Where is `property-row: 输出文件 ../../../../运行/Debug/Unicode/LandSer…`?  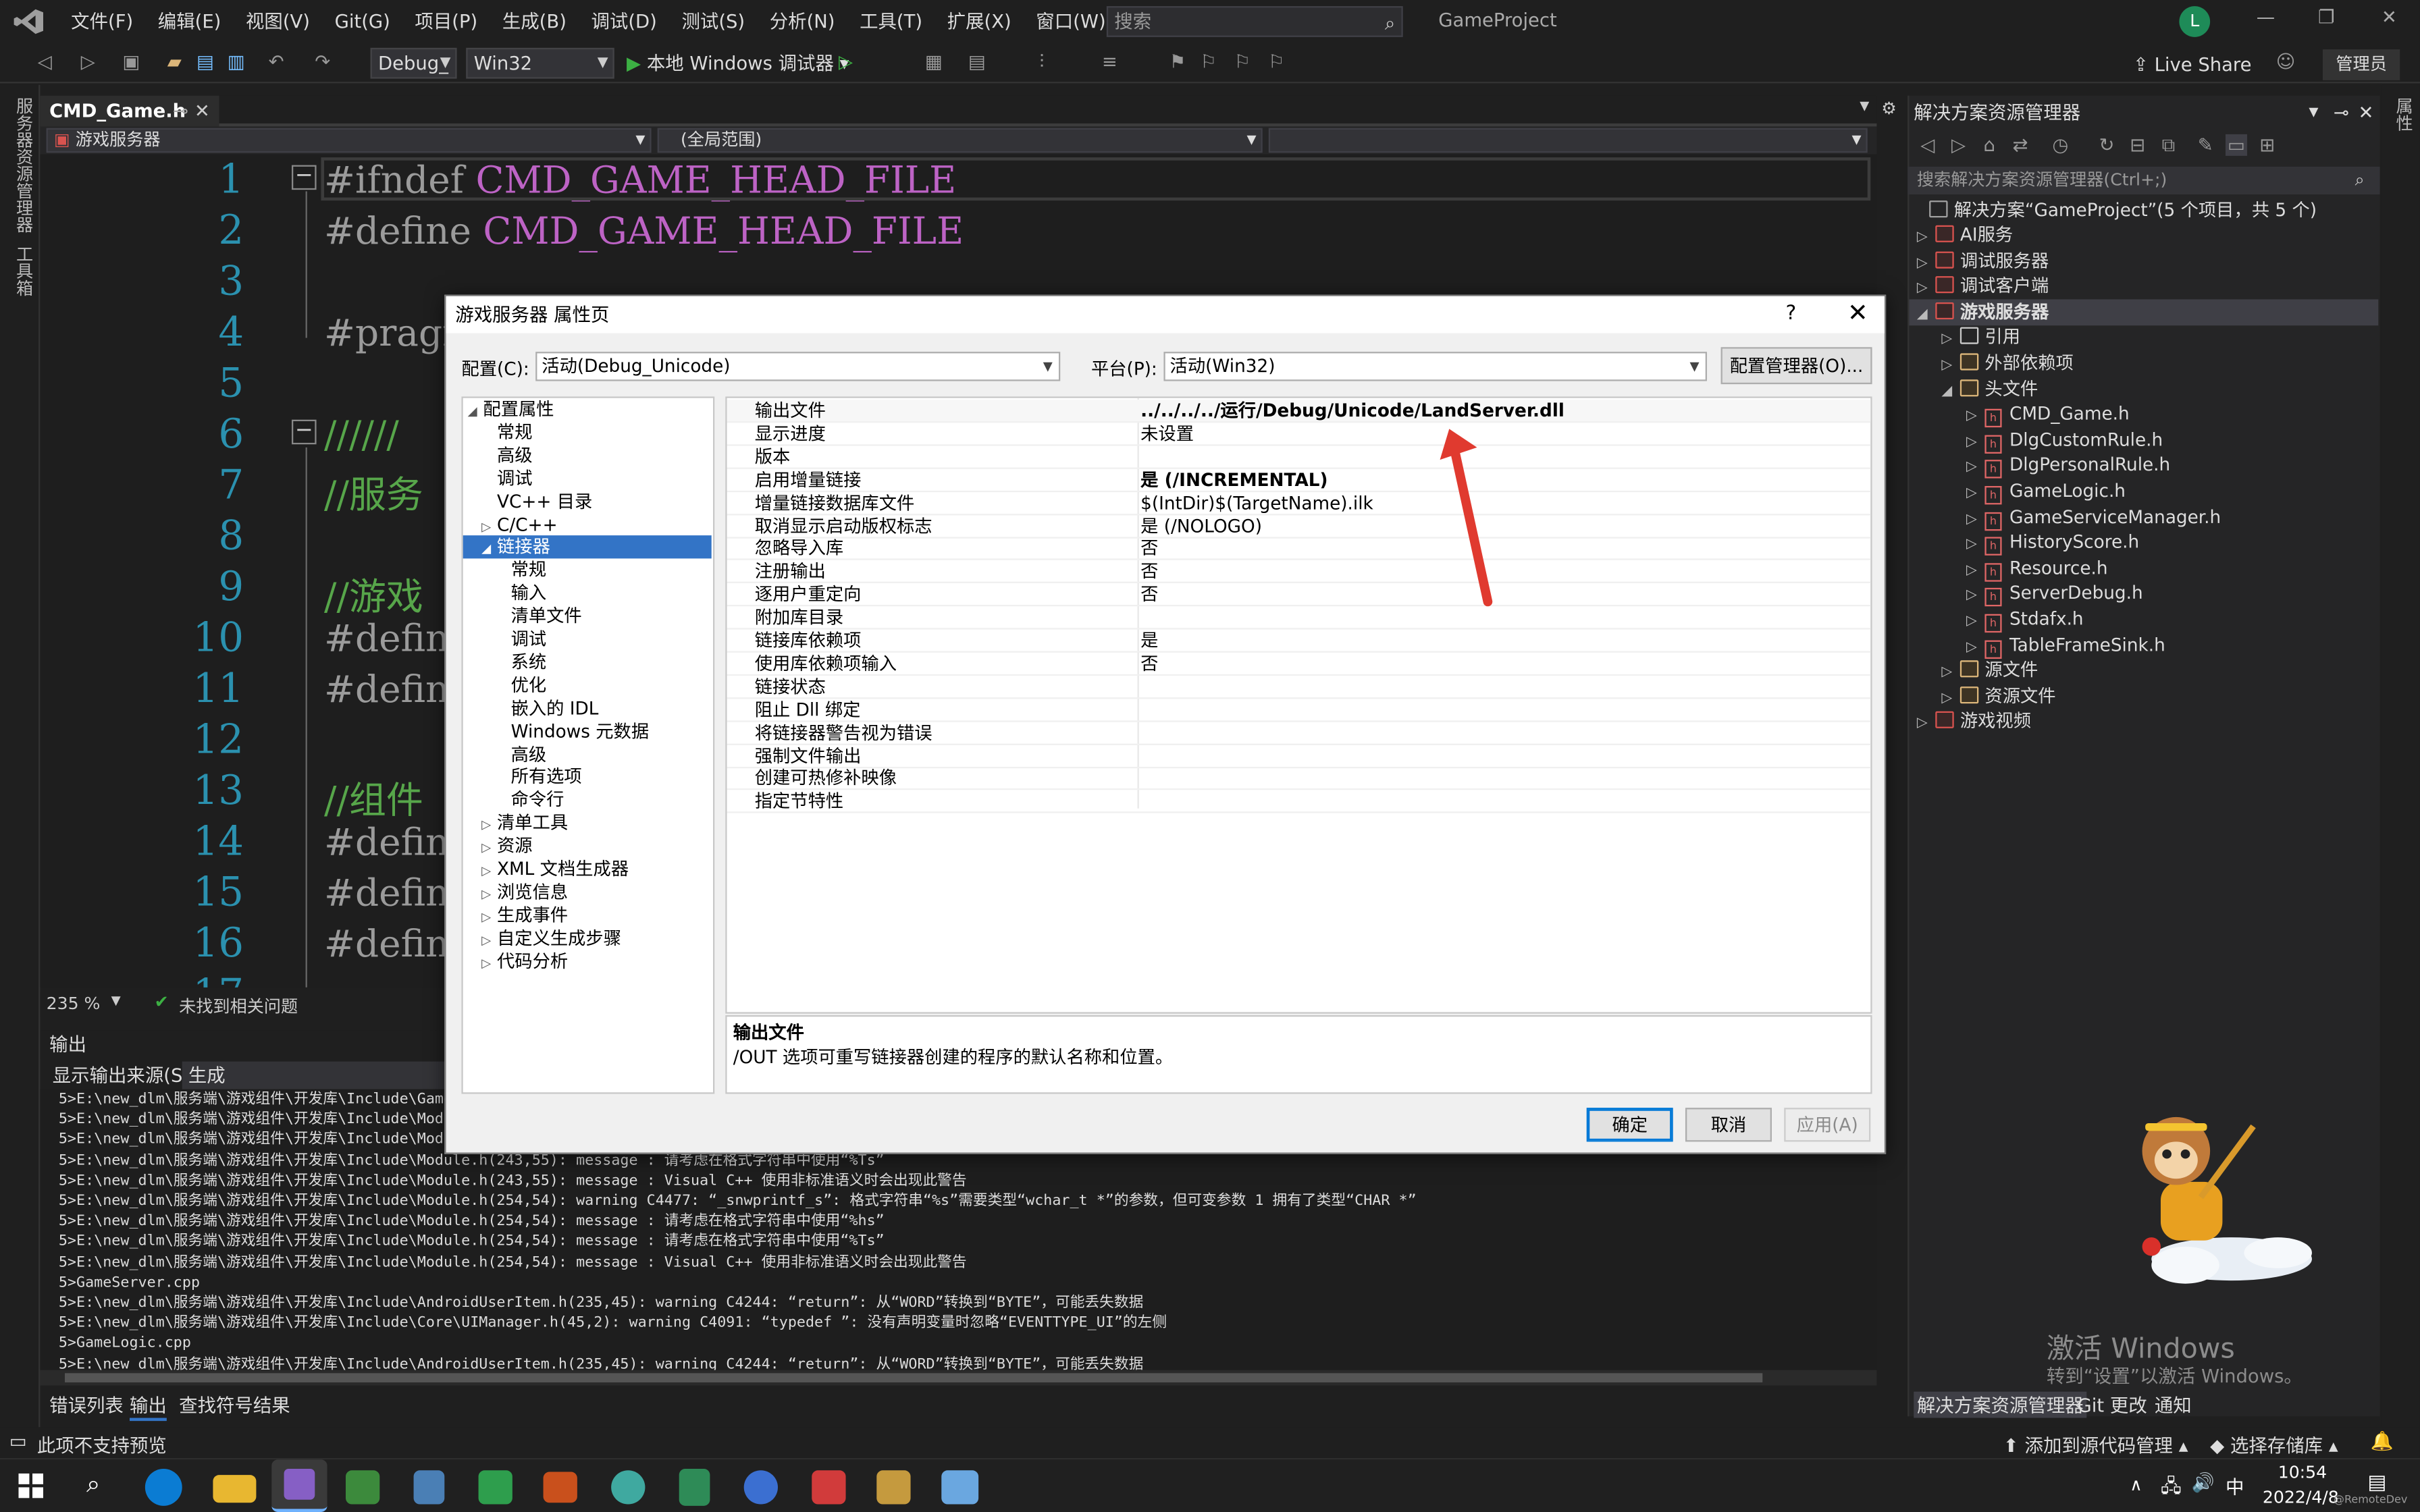
property-row: 输出文件 ../../../../运行/Debug/Unicode/LandSer… is located at coordinates (1299, 411).